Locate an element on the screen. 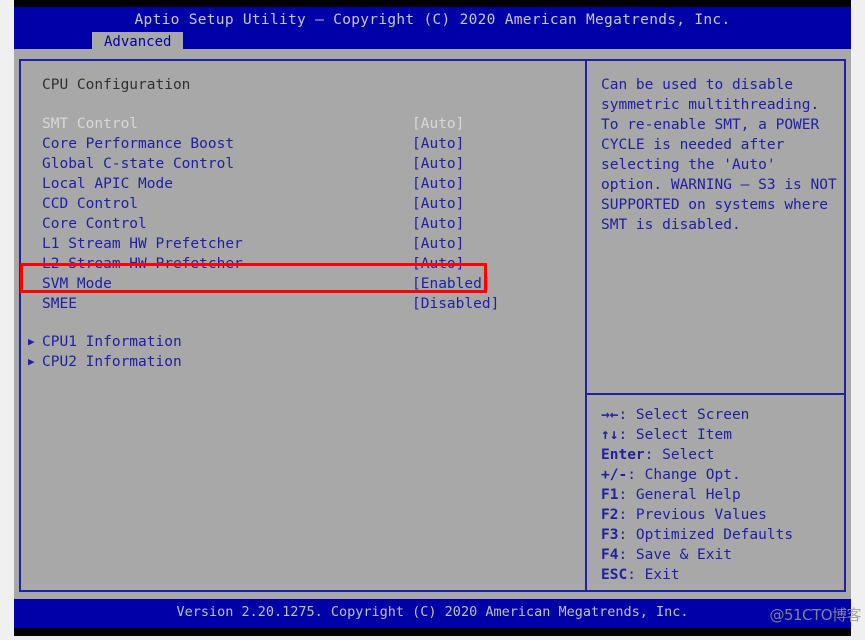  navigation-key: F3 is located at coordinates (610, 535).